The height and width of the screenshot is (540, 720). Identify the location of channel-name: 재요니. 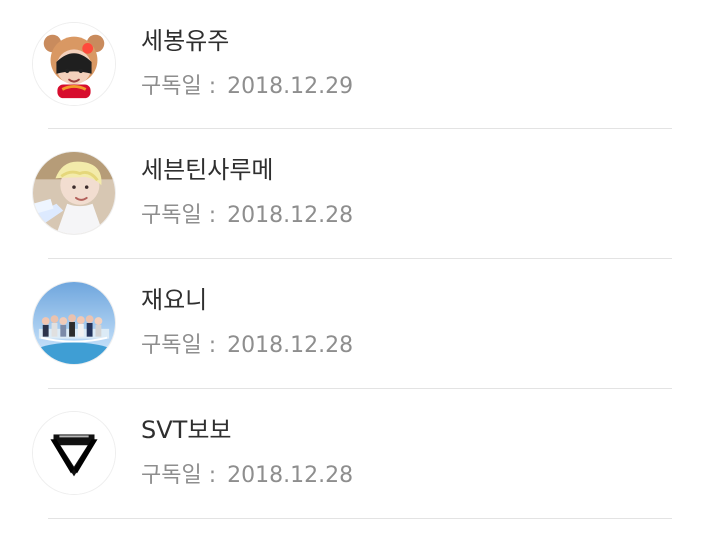
(174, 300).